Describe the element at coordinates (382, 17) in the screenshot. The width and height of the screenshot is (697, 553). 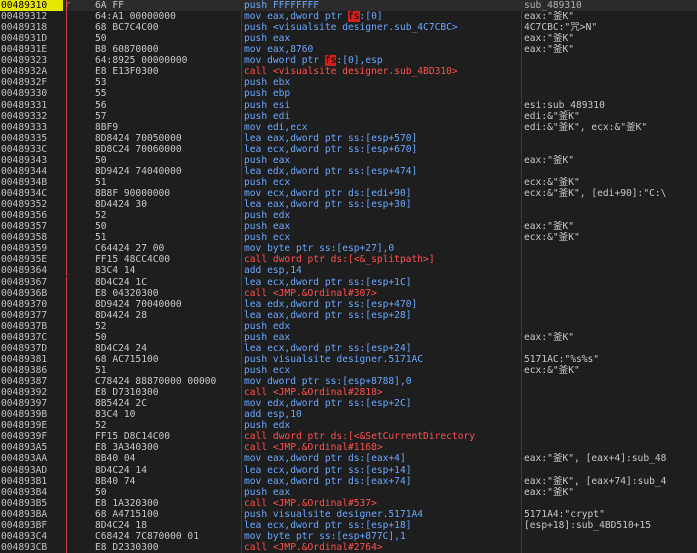
I see `instruction-text: mov eax,dword ptr fs:[0]` at that location.